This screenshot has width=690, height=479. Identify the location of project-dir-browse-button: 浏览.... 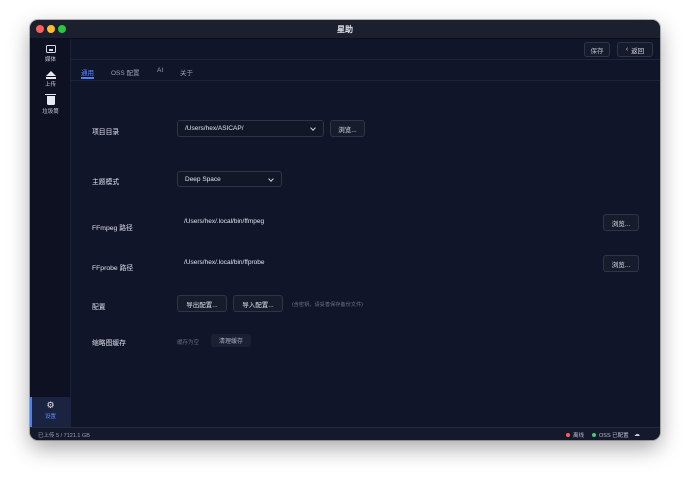
(347, 128).